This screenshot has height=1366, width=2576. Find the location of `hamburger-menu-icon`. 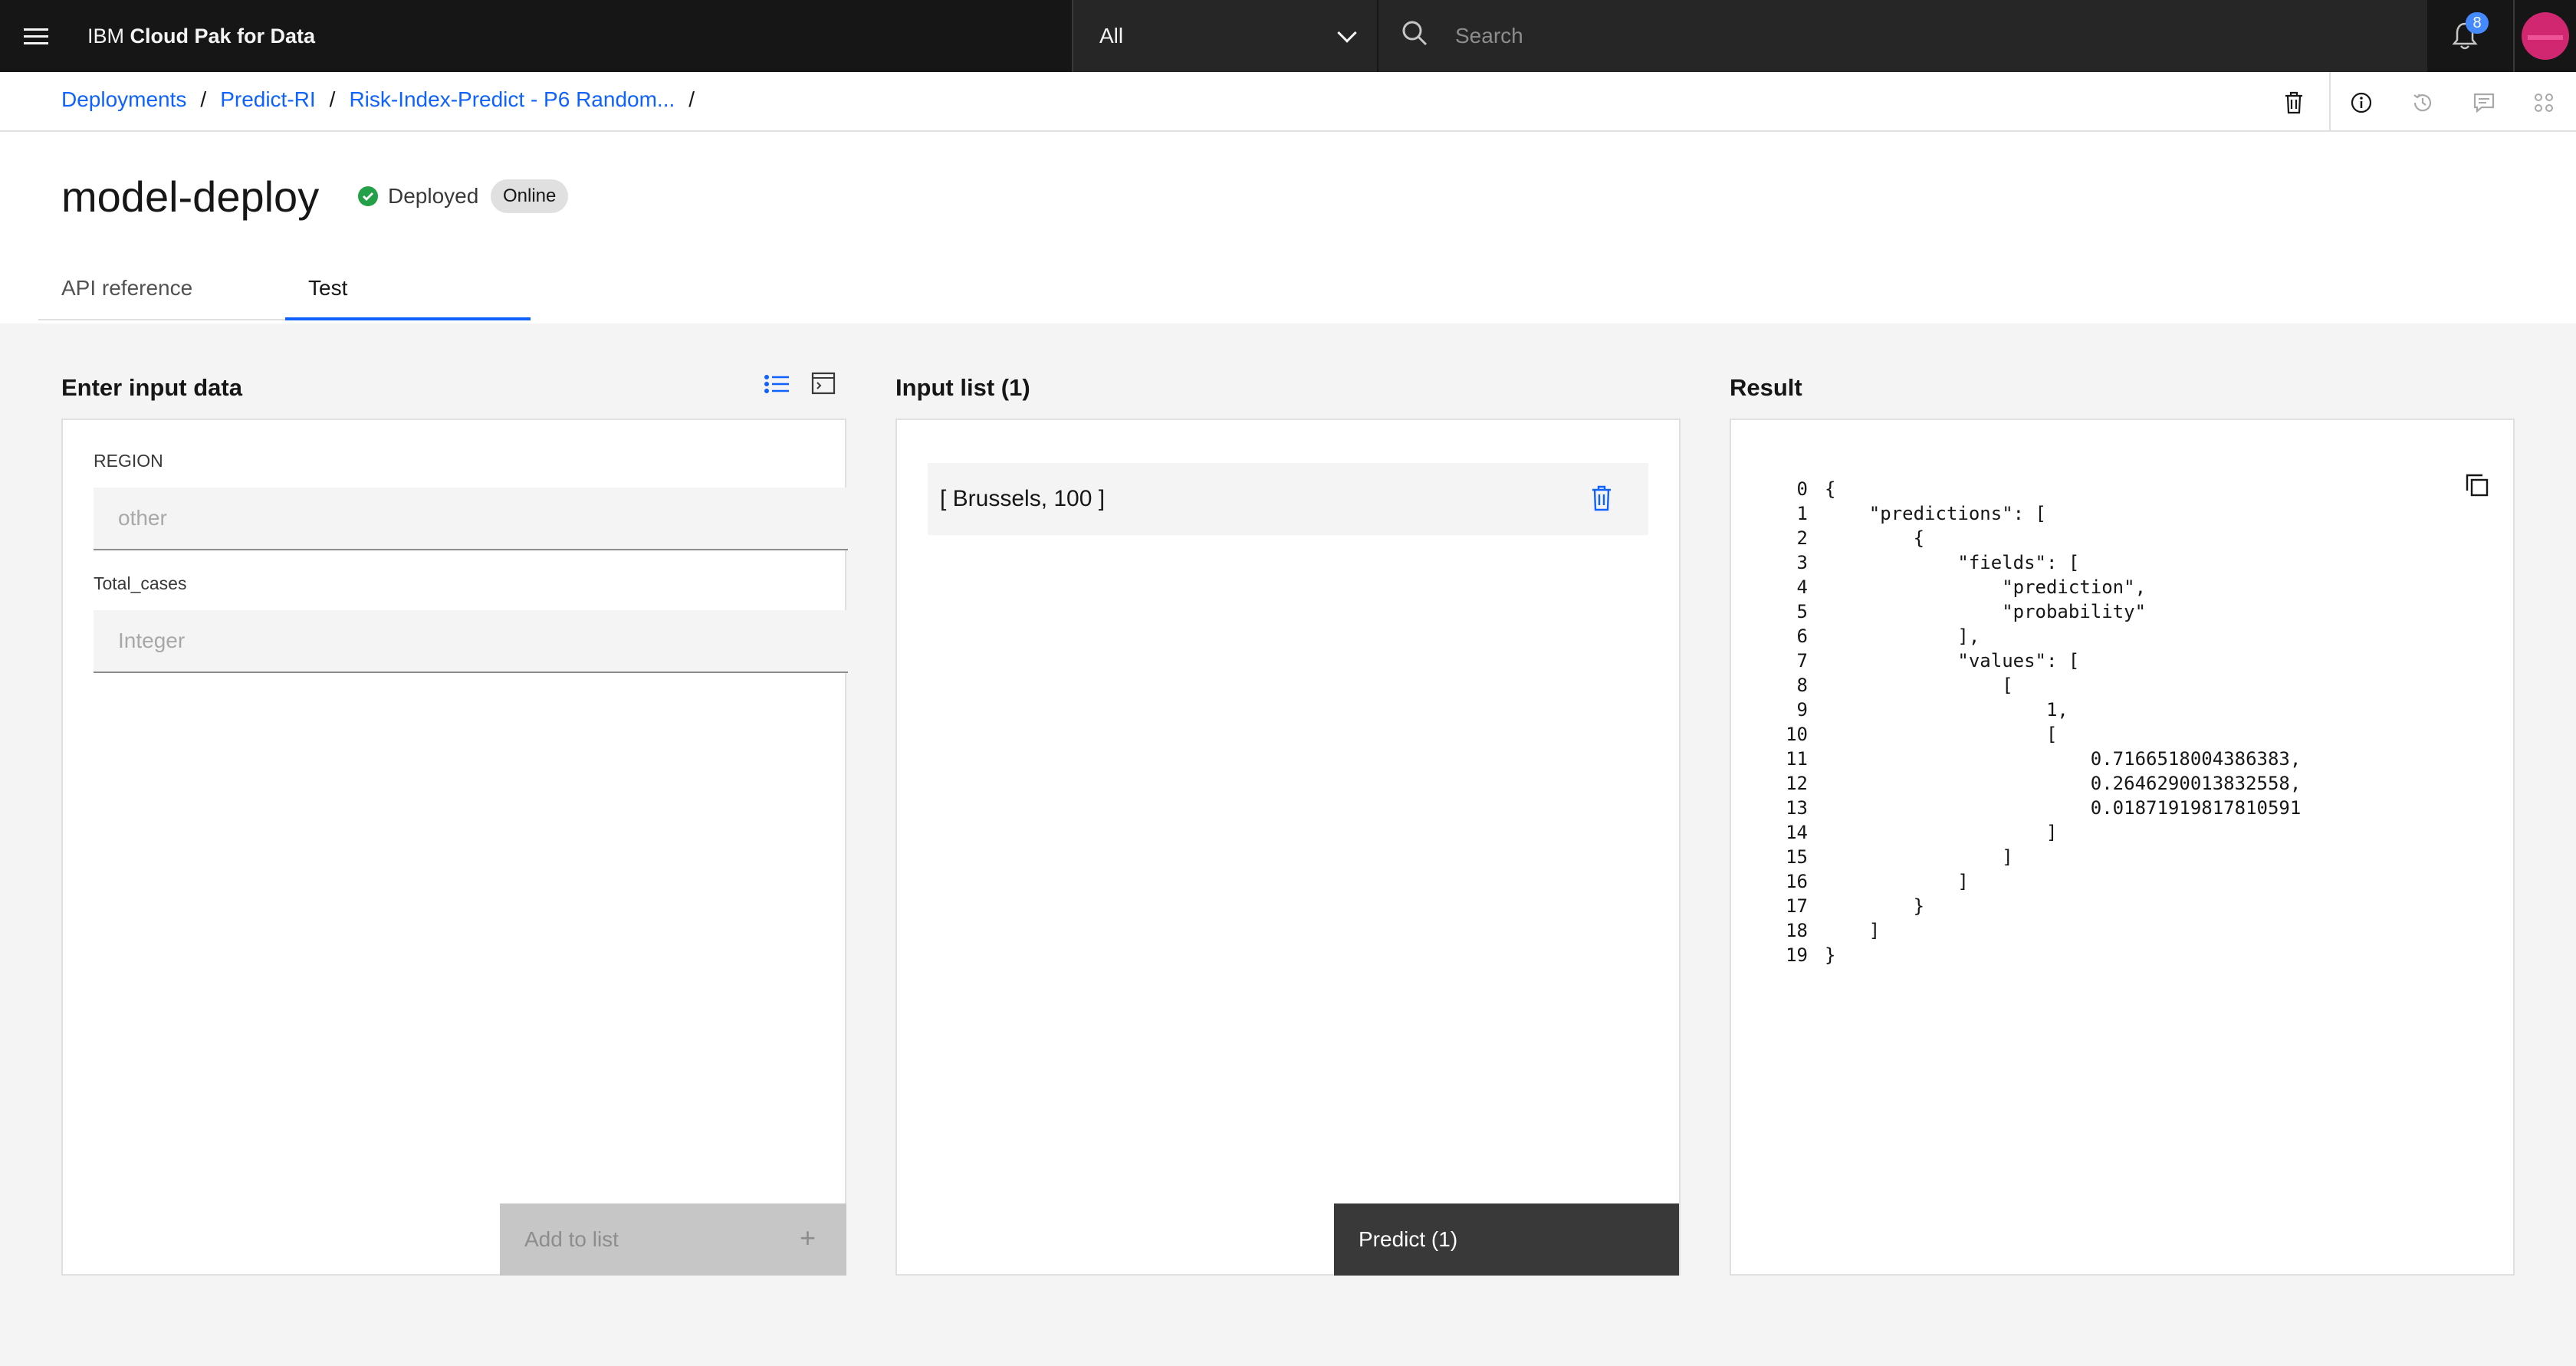

hamburger-menu-icon is located at coordinates (36, 36).